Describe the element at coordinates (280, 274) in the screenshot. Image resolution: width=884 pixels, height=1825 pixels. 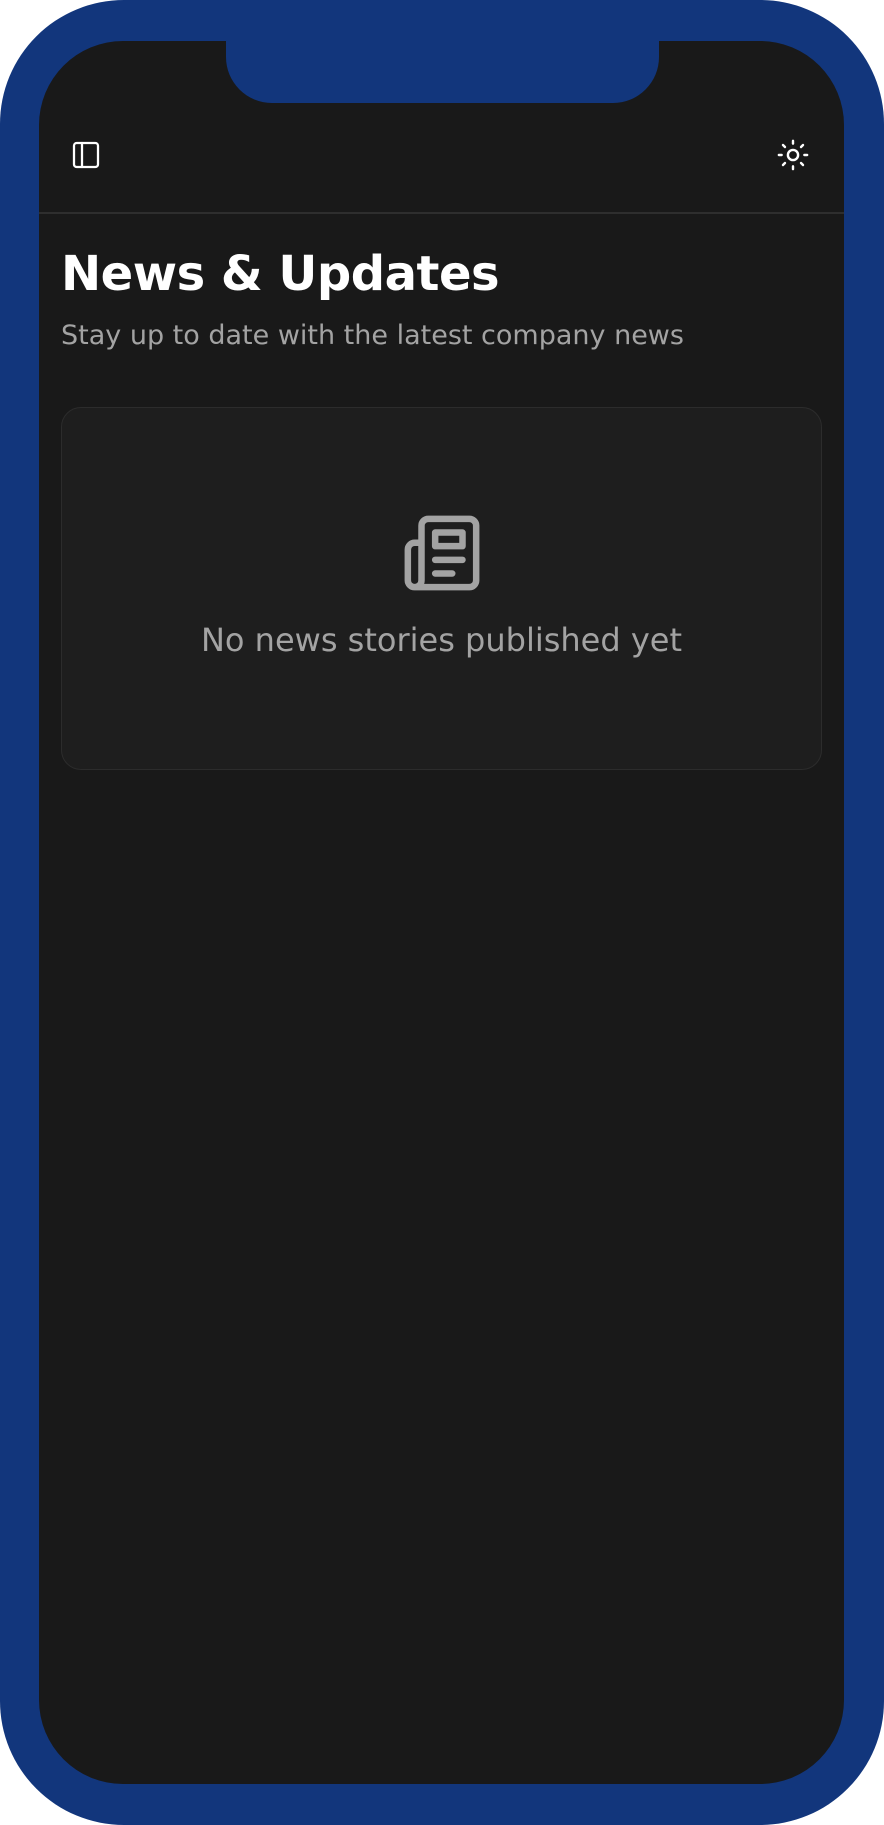
I see `page-title: News & Updates` at that location.